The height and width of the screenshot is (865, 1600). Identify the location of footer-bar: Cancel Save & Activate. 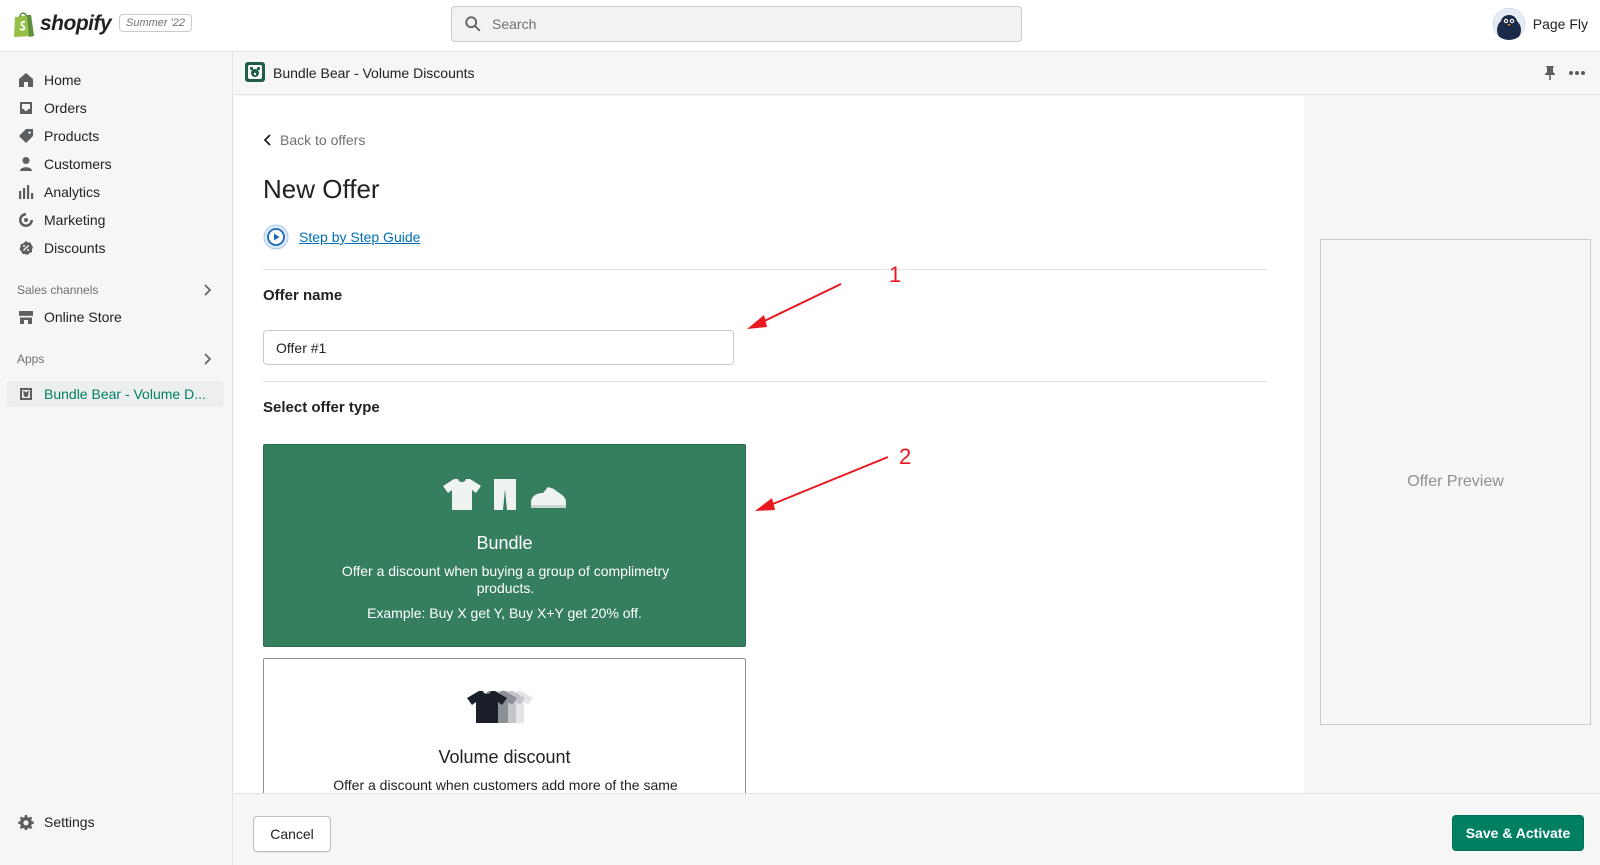
(917, 829).